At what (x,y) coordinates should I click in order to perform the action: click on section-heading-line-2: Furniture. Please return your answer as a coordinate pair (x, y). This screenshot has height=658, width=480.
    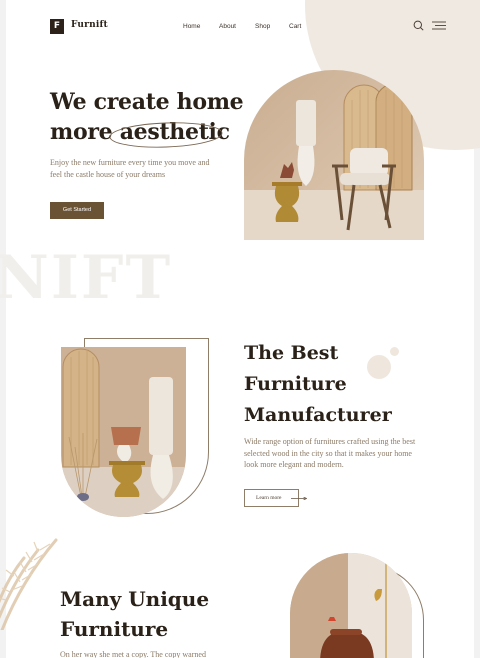
    Looking at the image, I should click on (295, 384).